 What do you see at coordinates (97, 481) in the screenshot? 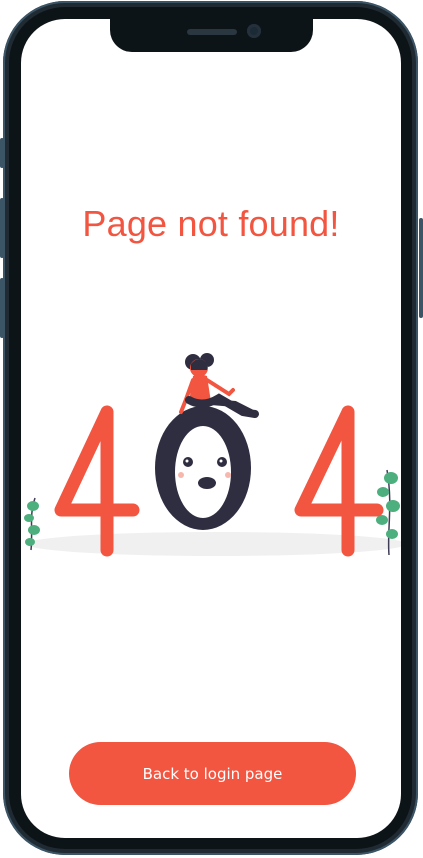
I see `digit-four-left` at bounding box center [97, 481].